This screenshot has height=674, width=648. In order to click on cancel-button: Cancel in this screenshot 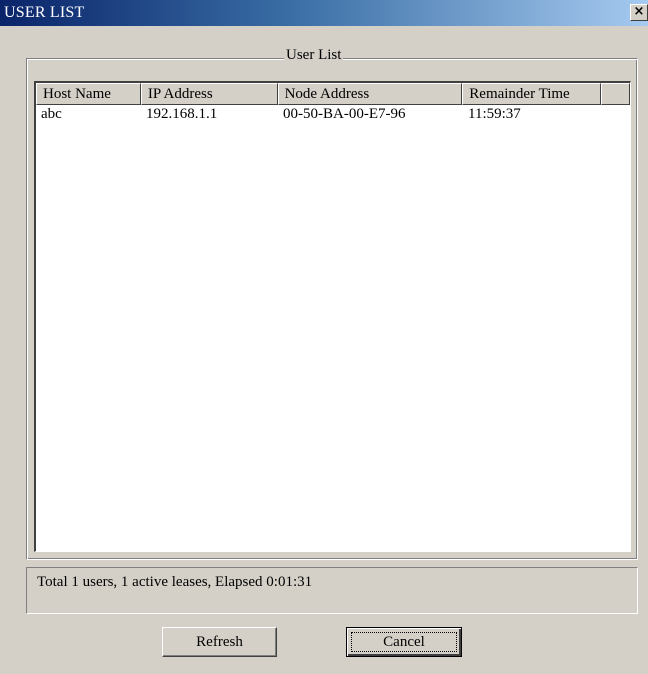, I will do `click(404, 642)`.